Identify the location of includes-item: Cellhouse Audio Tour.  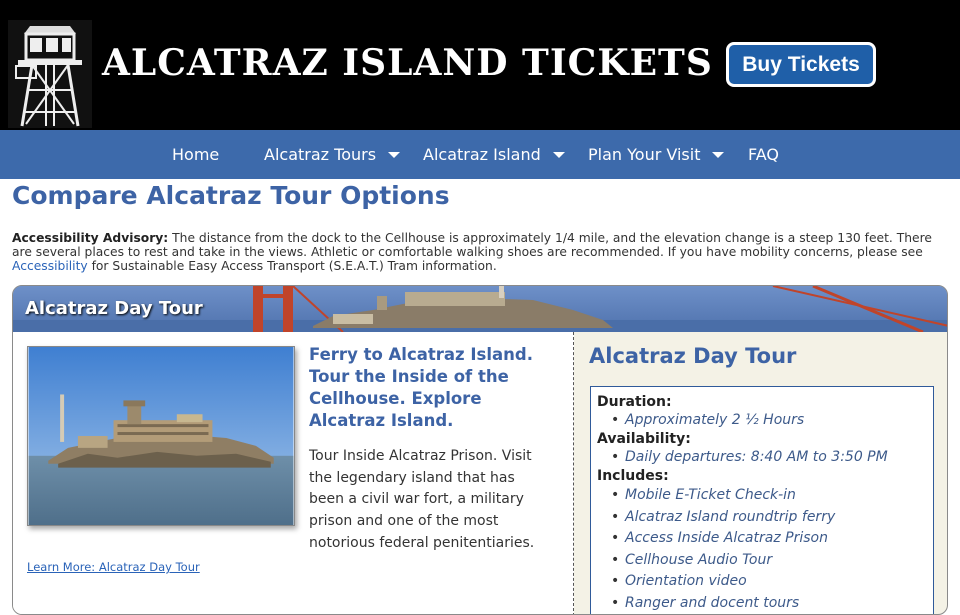
(762, 561).